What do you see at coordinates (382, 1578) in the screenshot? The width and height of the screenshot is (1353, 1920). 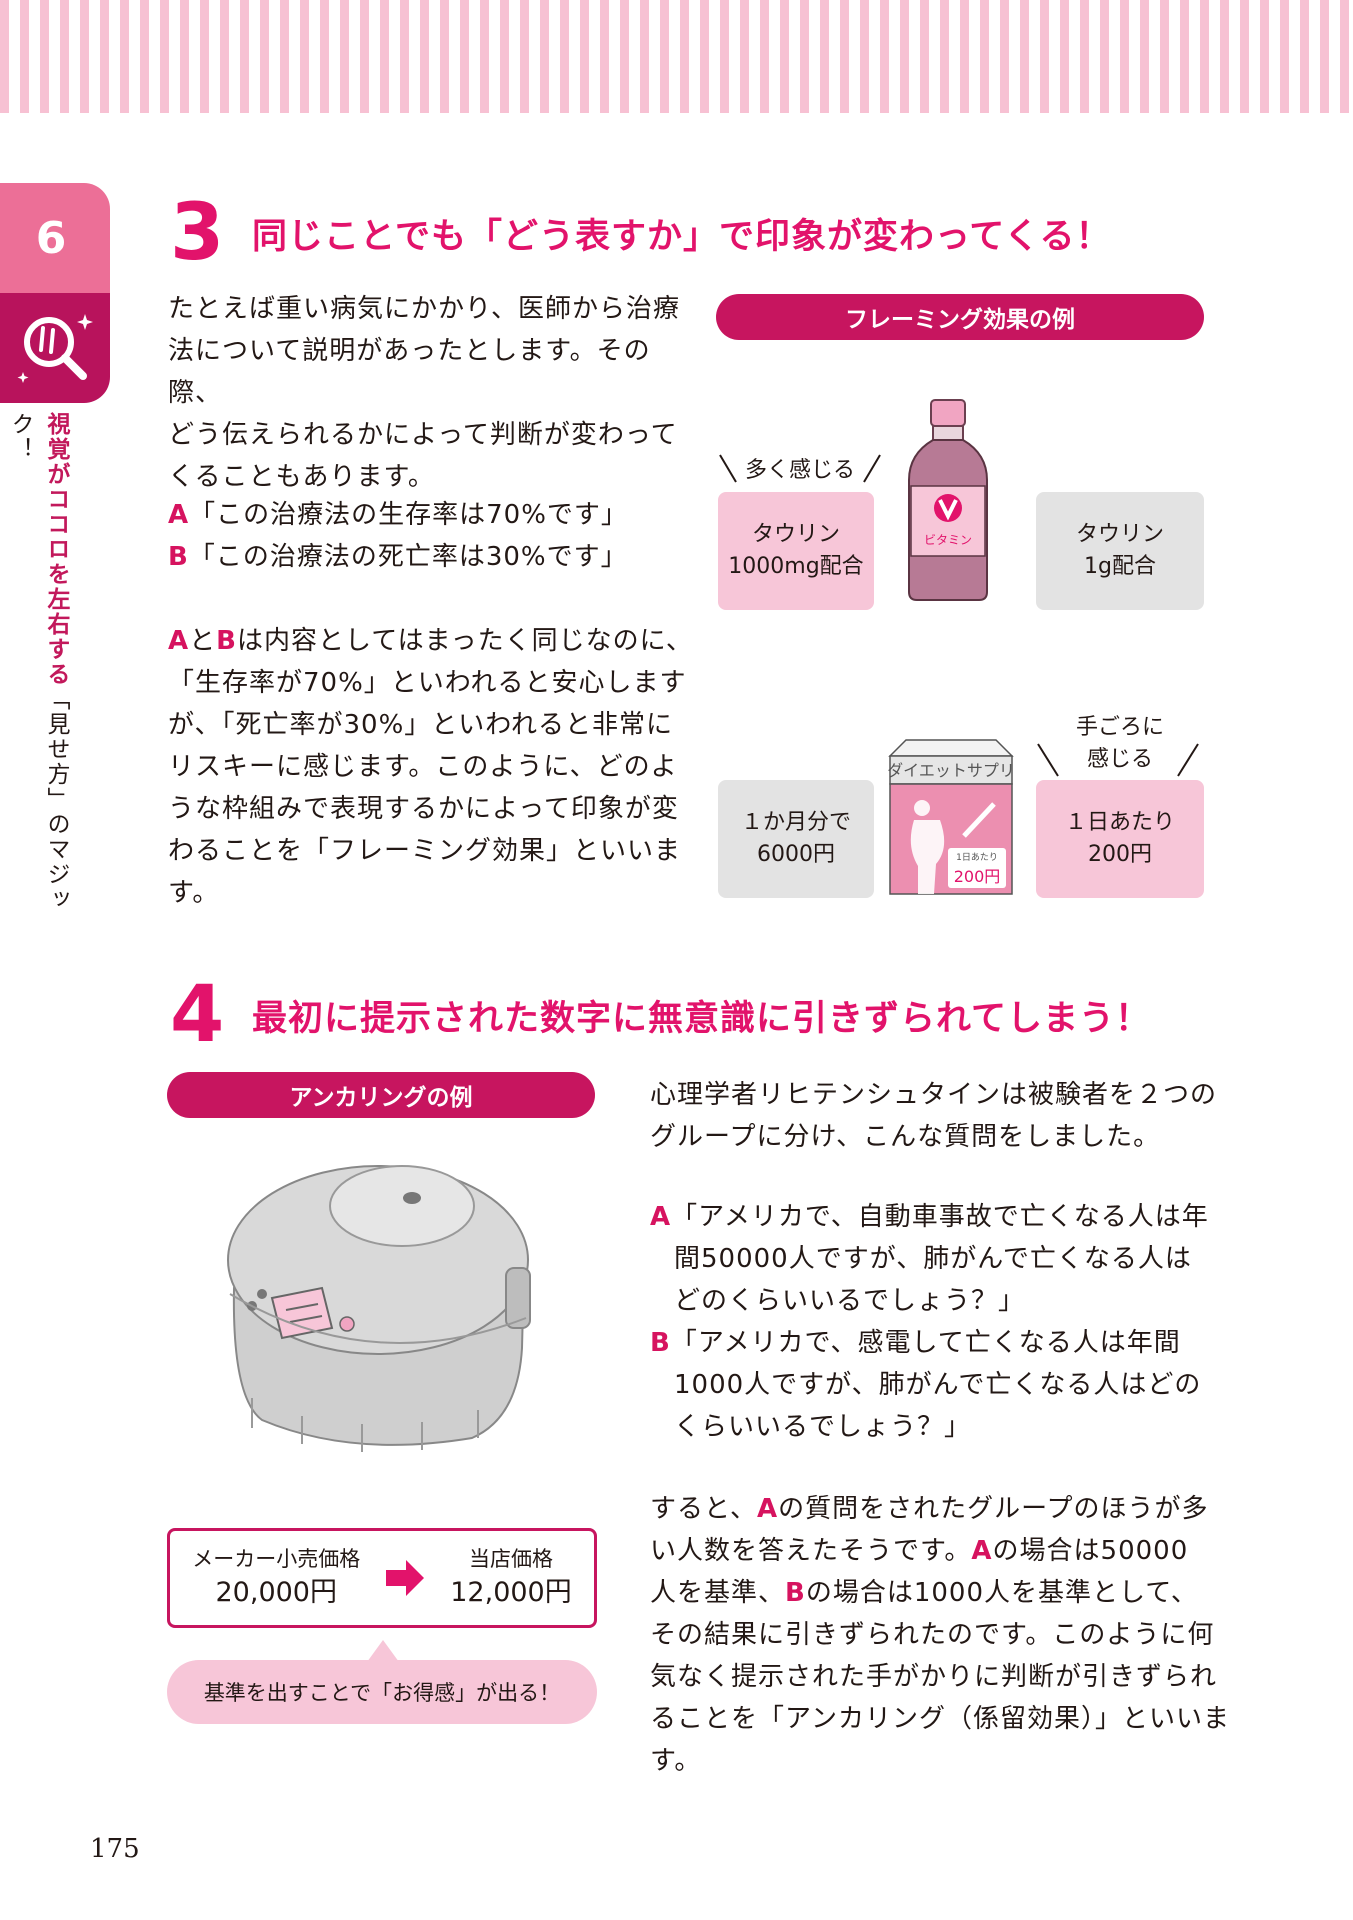 I see `price-comparison-box: メーカー小売価格 20,000円 当店価格 12,000円` at bounding box center [382, 1578].